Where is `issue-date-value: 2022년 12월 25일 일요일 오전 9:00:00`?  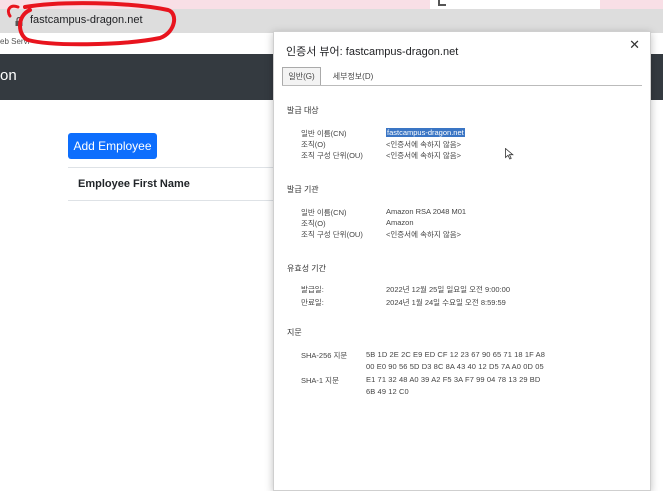
issue-date-value: 2022년 12월 25일 일요일 오전 9:00:00 is located at coordinates (448, 289).